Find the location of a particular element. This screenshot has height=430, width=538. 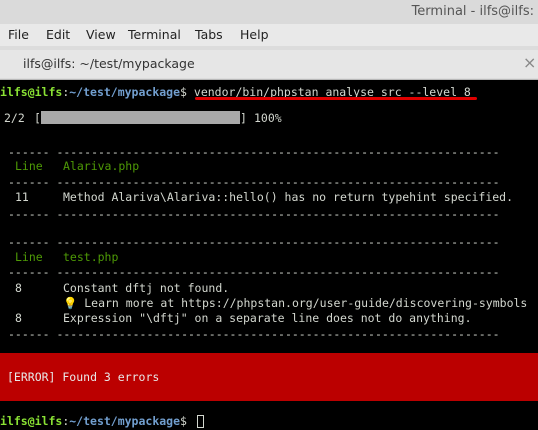

tab-bar: ilfs@ilfs: ~/test/mypackage × is located at coordinates (269, 63).